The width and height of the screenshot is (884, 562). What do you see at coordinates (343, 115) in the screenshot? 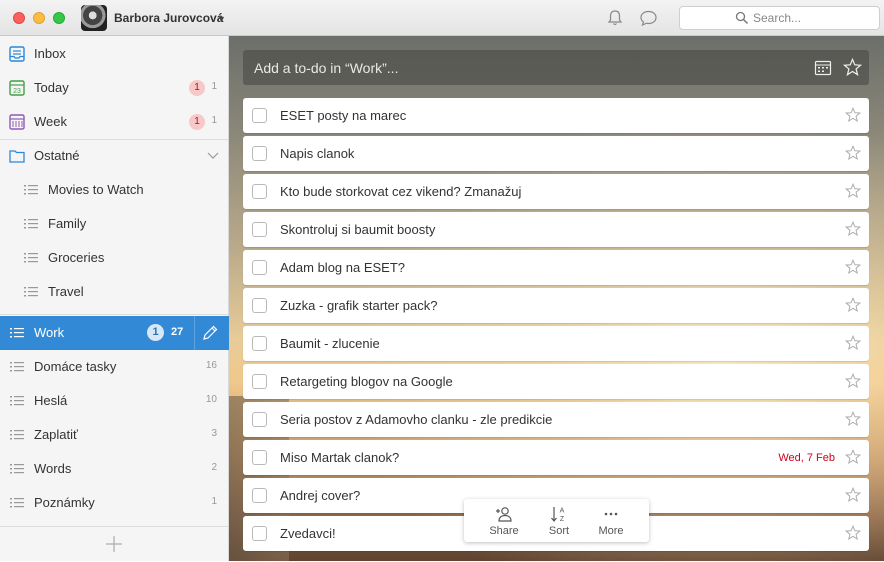
I see `task-title: ESET posty na marec` at bounding box center [343, 115].